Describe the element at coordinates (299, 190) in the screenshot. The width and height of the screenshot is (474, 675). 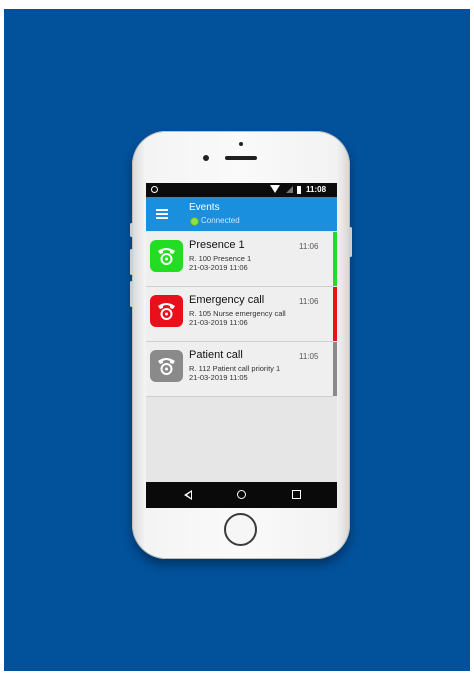
I see `battery-icon` at that location.